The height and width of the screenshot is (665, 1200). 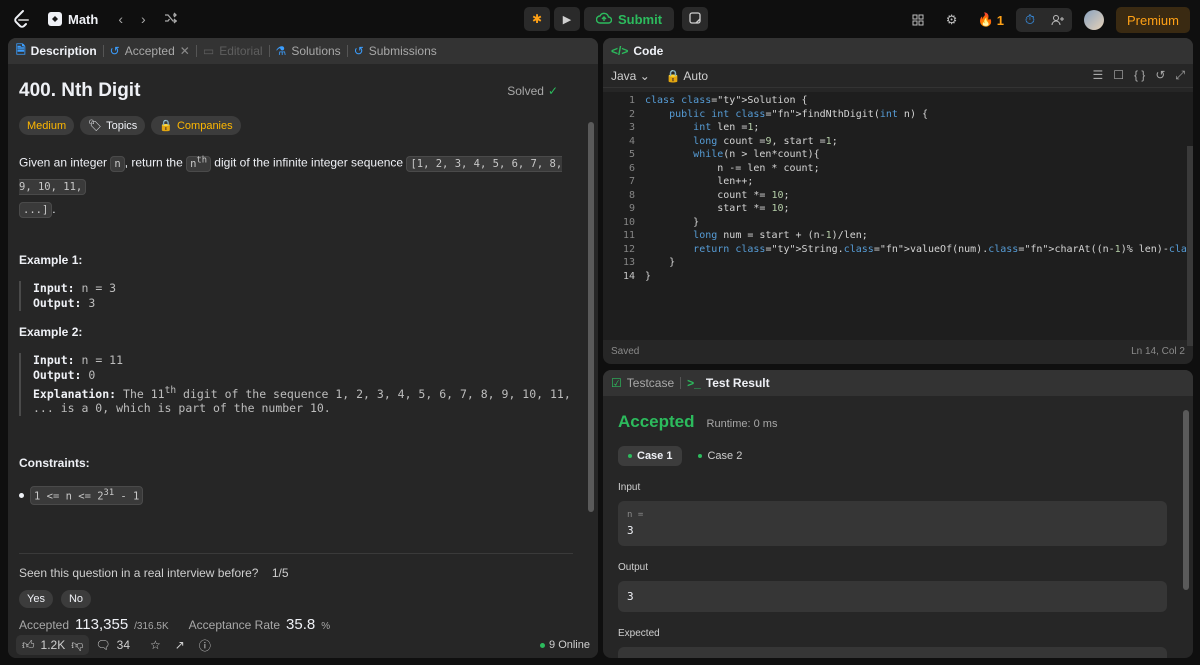 I want to click on flask-icon: ⚗, so click(x=281, y=51).